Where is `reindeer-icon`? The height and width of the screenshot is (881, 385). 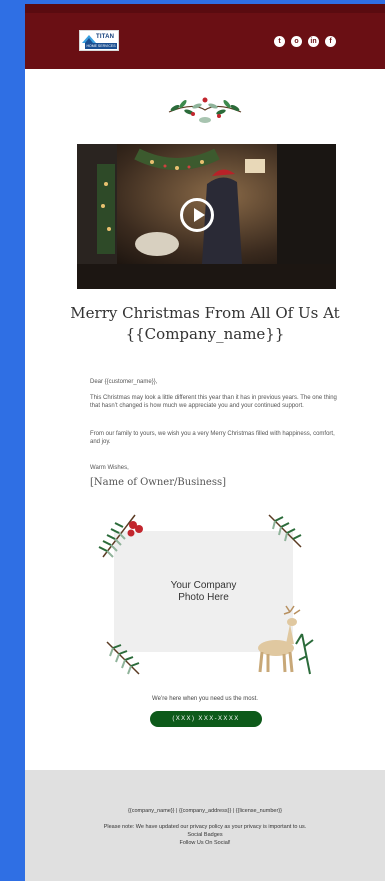 reindeer-icon is located at coordinates (286, 640).